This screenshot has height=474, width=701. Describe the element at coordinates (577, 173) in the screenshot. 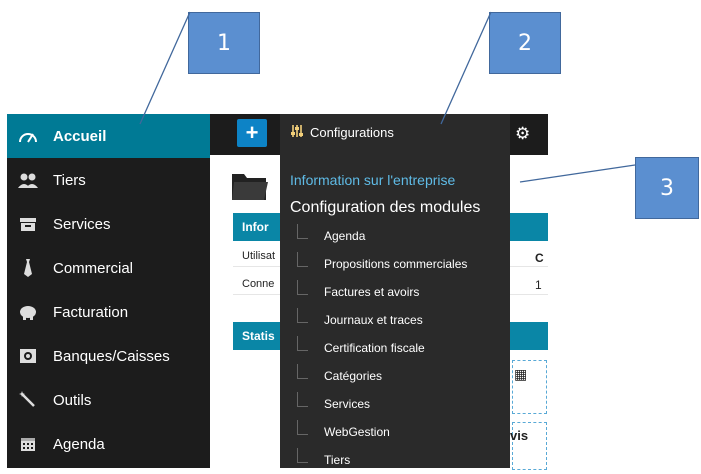

I see `callout-3-line` at that location.